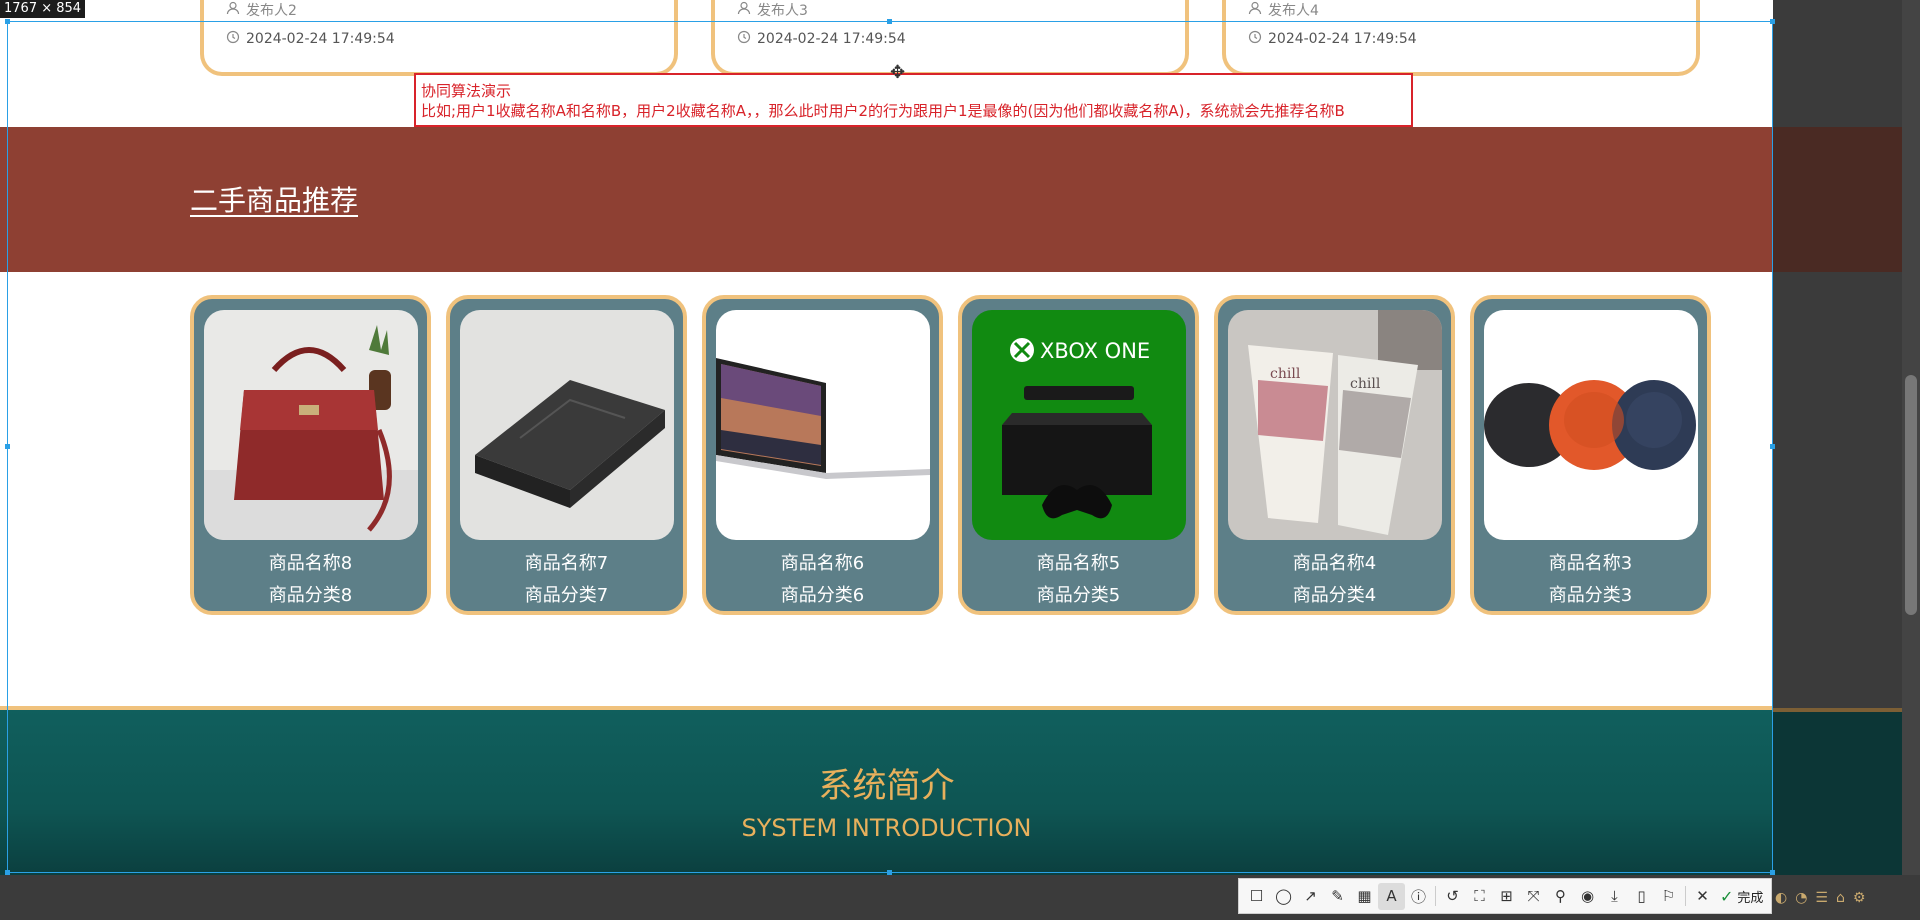 The height and width of the screenshot is (920, 1920). I want to click on dimmed-area-right, so click(1846, 460).